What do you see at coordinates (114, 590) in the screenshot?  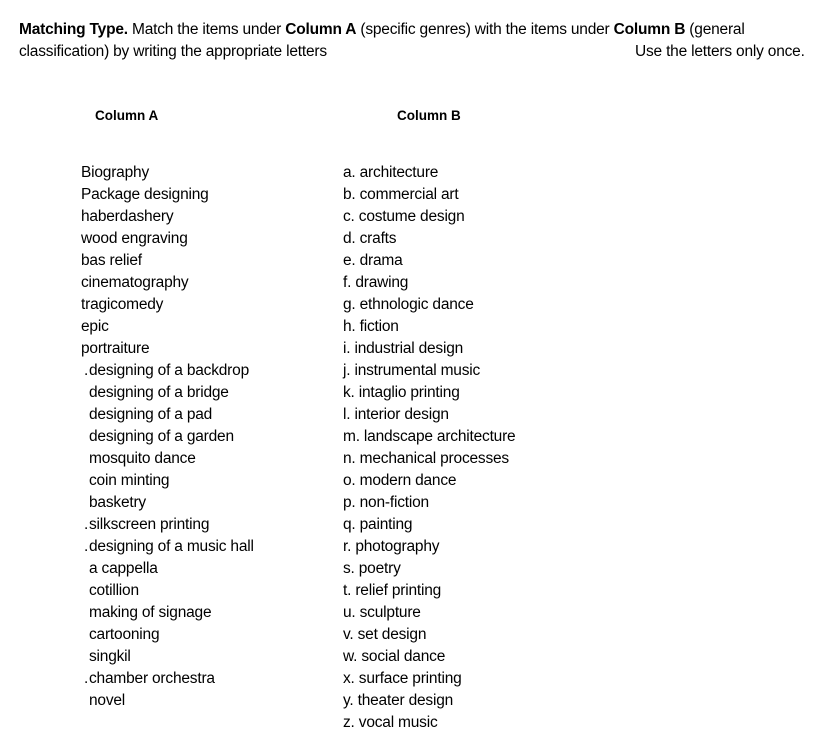 I see `column-a-item-text: cotillion` at bounding box center [114, 590].